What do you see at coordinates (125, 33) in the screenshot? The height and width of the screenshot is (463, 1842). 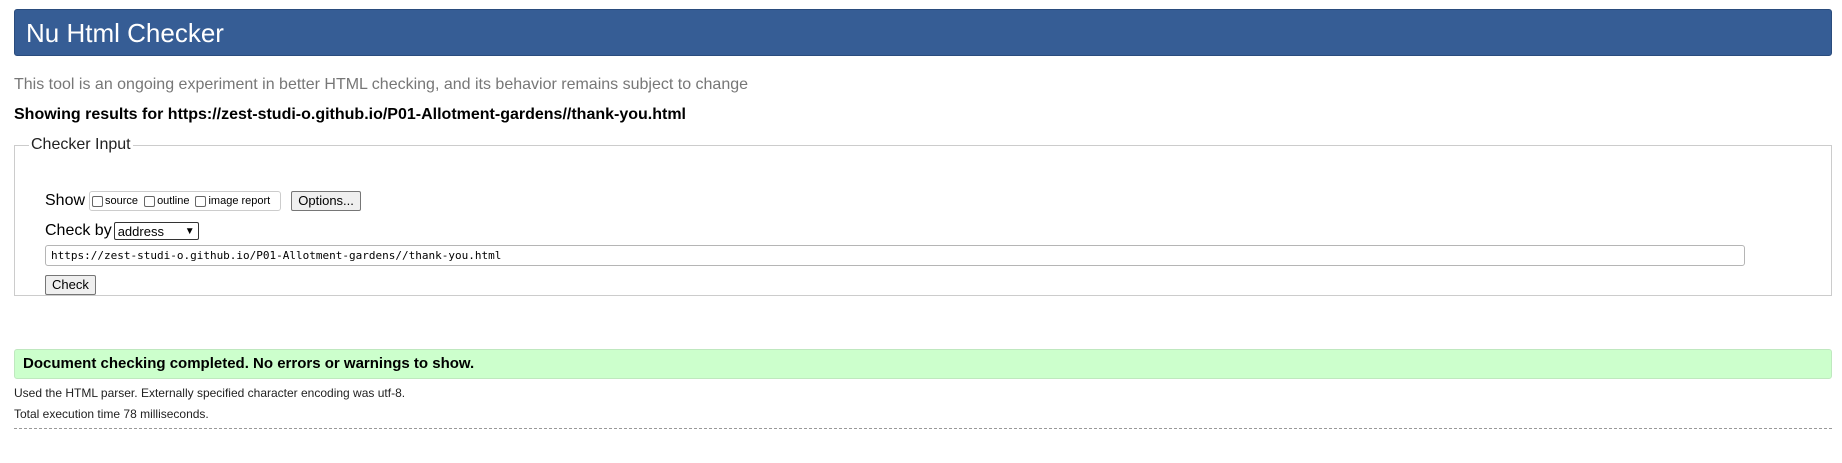 I see `page-title: Nu Html Checker` at bounding box center [125, 33].